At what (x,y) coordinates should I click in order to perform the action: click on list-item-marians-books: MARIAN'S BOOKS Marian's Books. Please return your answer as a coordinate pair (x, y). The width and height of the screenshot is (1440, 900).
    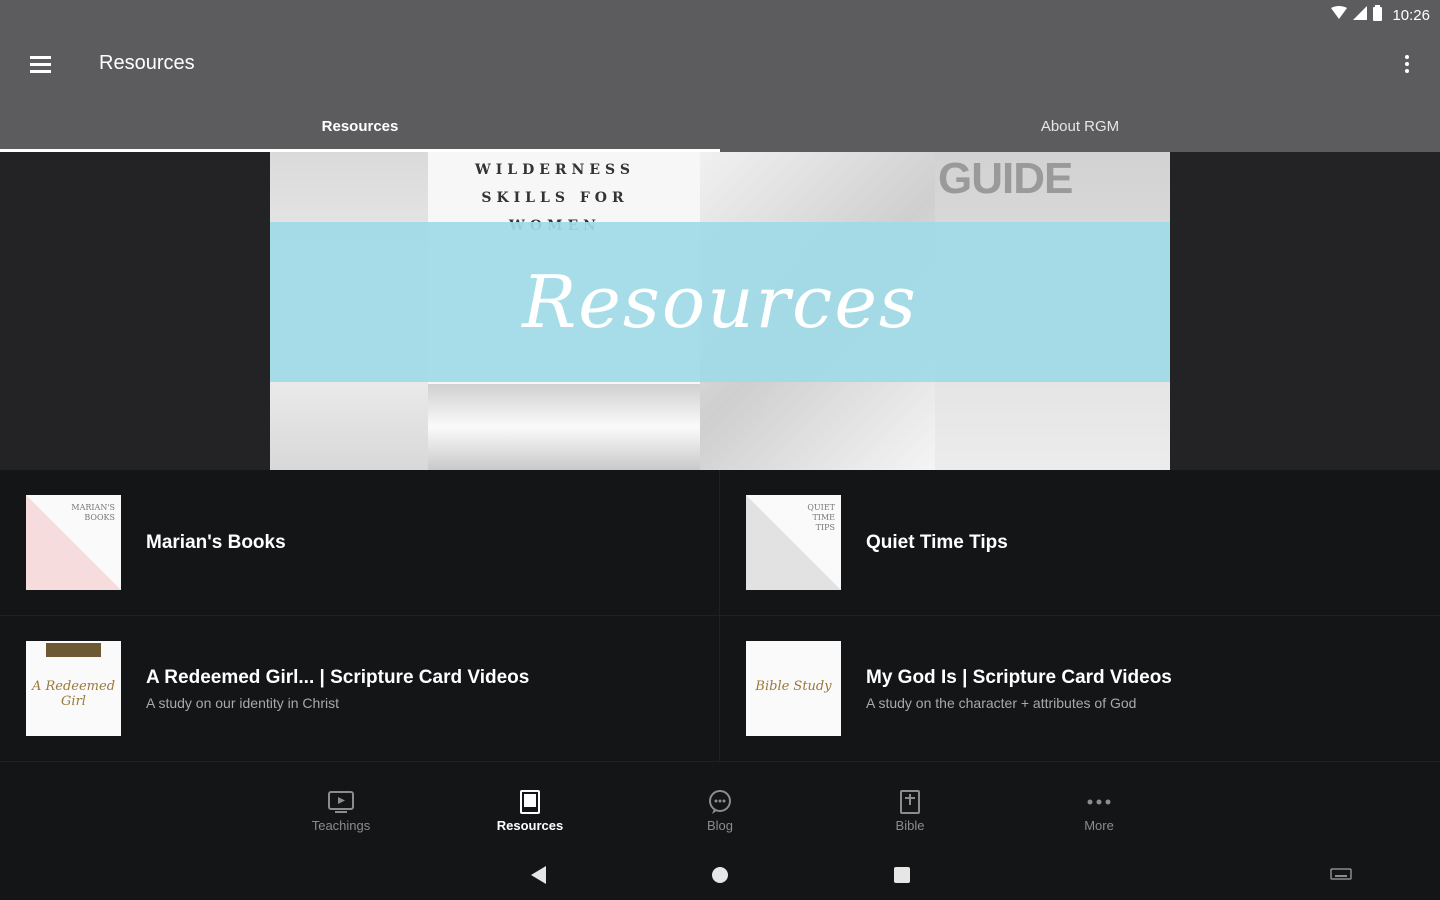
    Looking at the image, I should click on (360, 543).